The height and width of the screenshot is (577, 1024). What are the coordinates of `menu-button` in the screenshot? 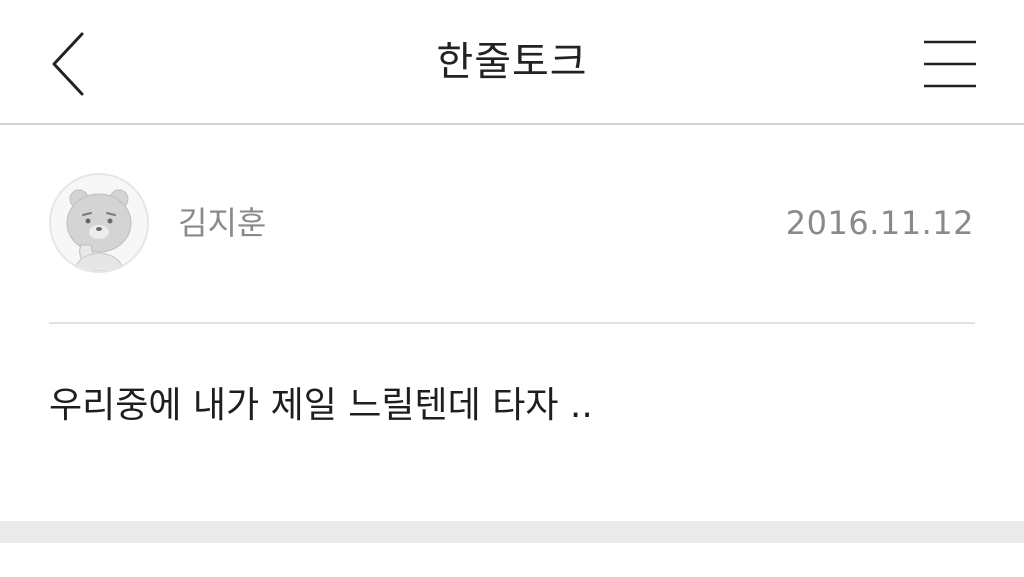 It's located at (950, 64).